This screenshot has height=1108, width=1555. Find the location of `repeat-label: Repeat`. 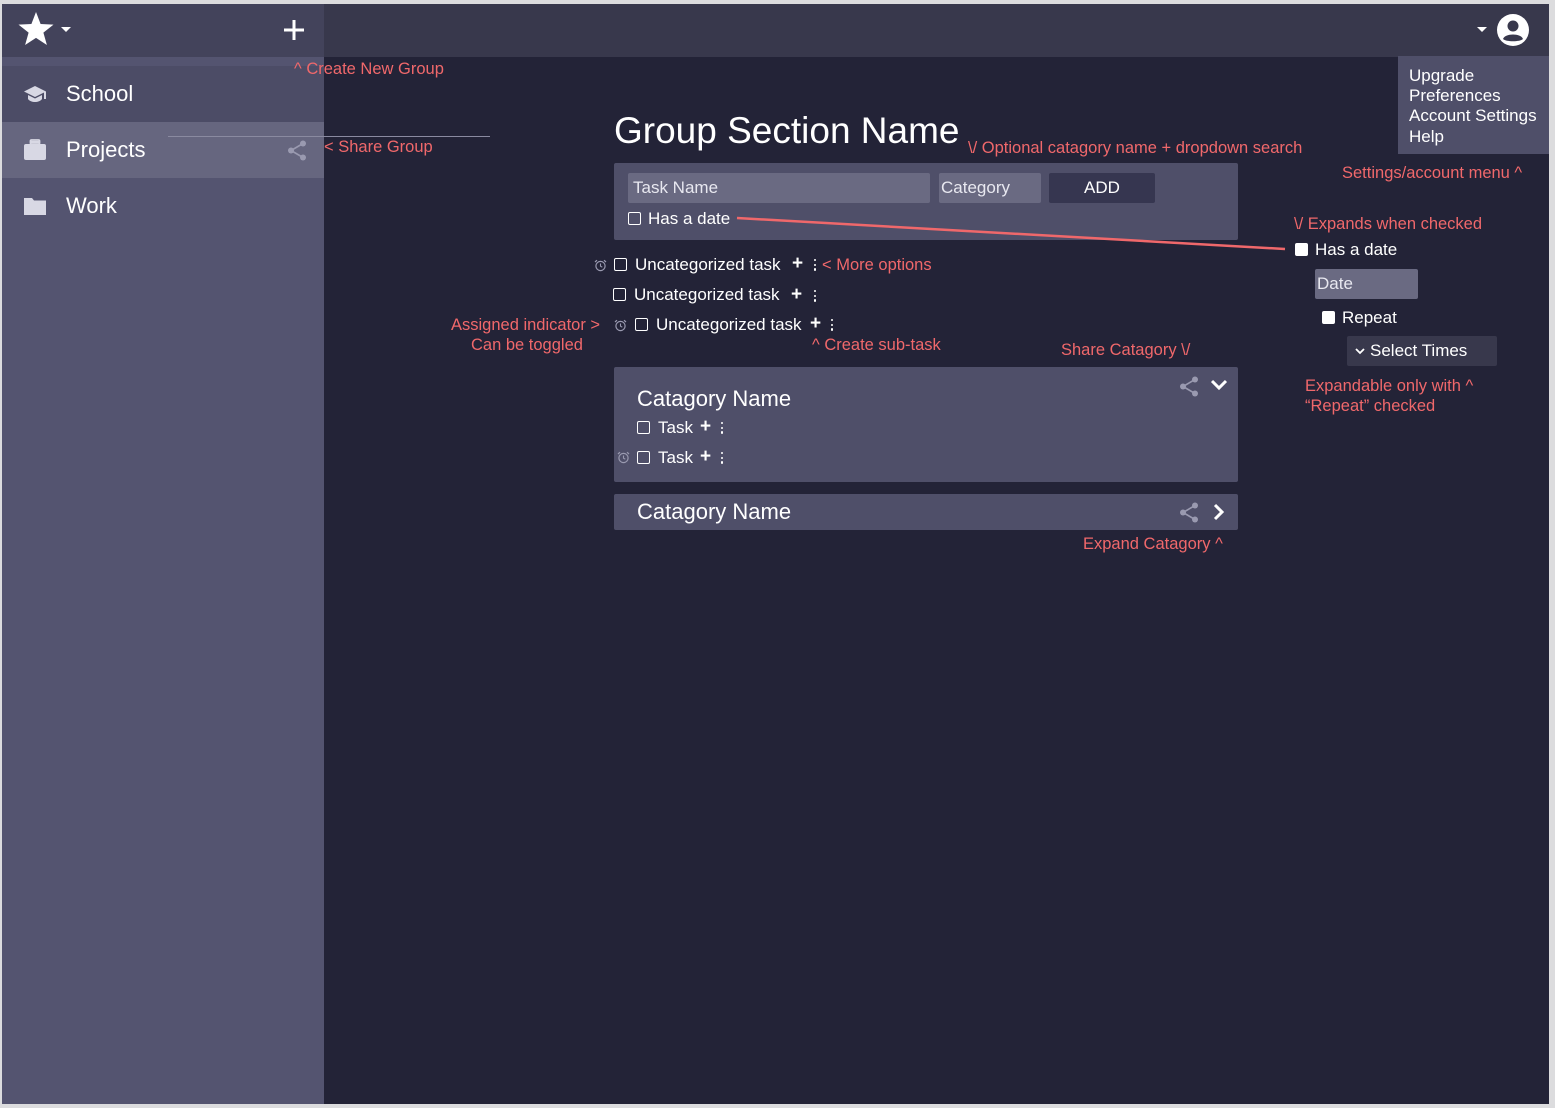

repeat-label: Repeat is located at coordinates (1369, 317).